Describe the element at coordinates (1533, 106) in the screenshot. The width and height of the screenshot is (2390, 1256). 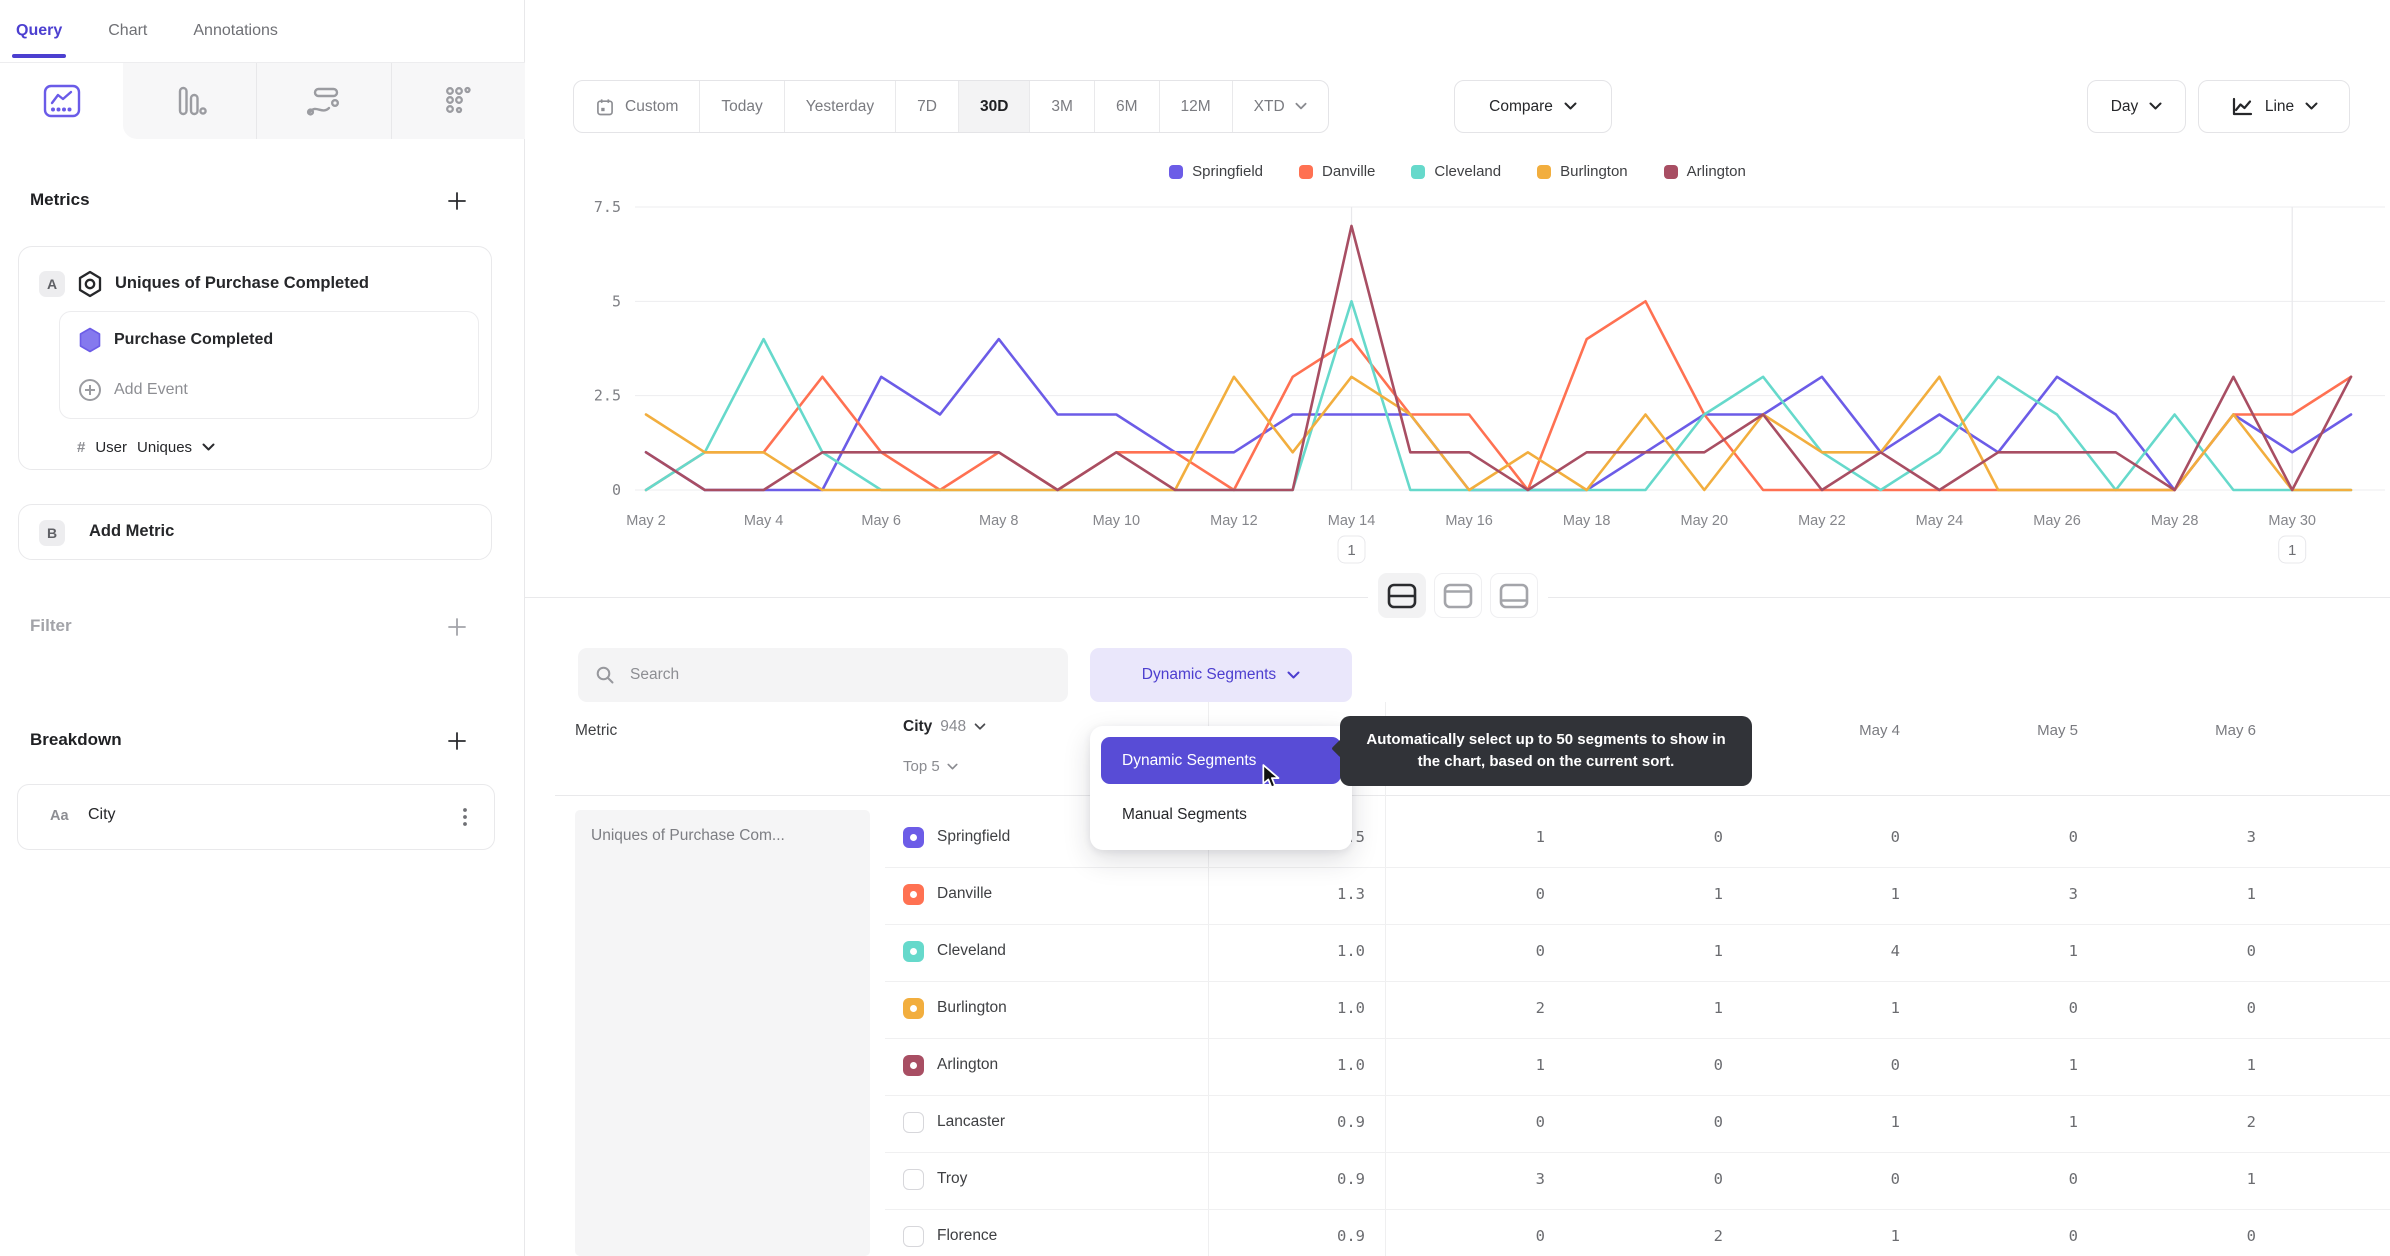
I see `compare-button: Compare` at that location.